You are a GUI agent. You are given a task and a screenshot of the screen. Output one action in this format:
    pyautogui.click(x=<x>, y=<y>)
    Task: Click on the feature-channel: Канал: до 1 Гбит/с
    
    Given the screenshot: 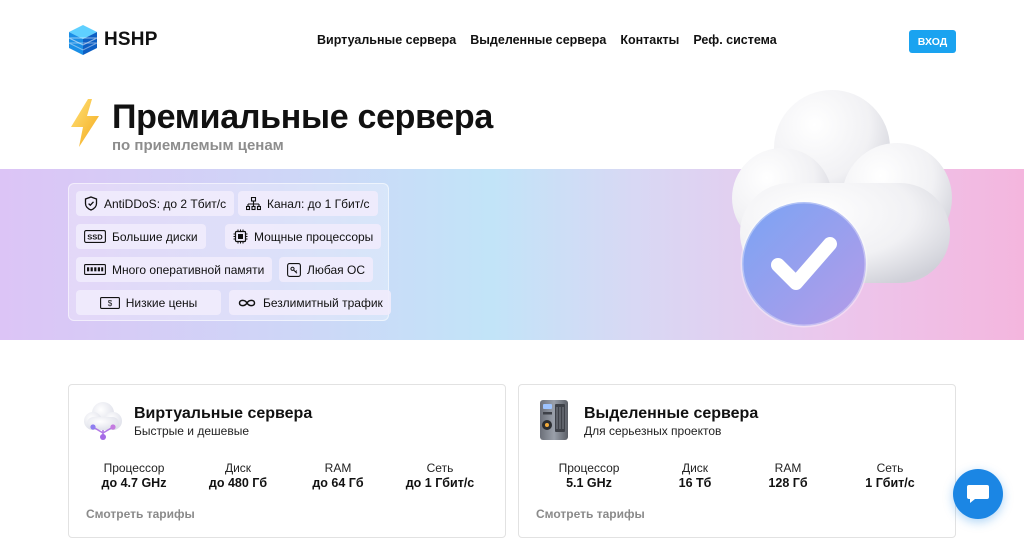 What is the action you would take?
    pyautogui.click(x=308, y=203)
    